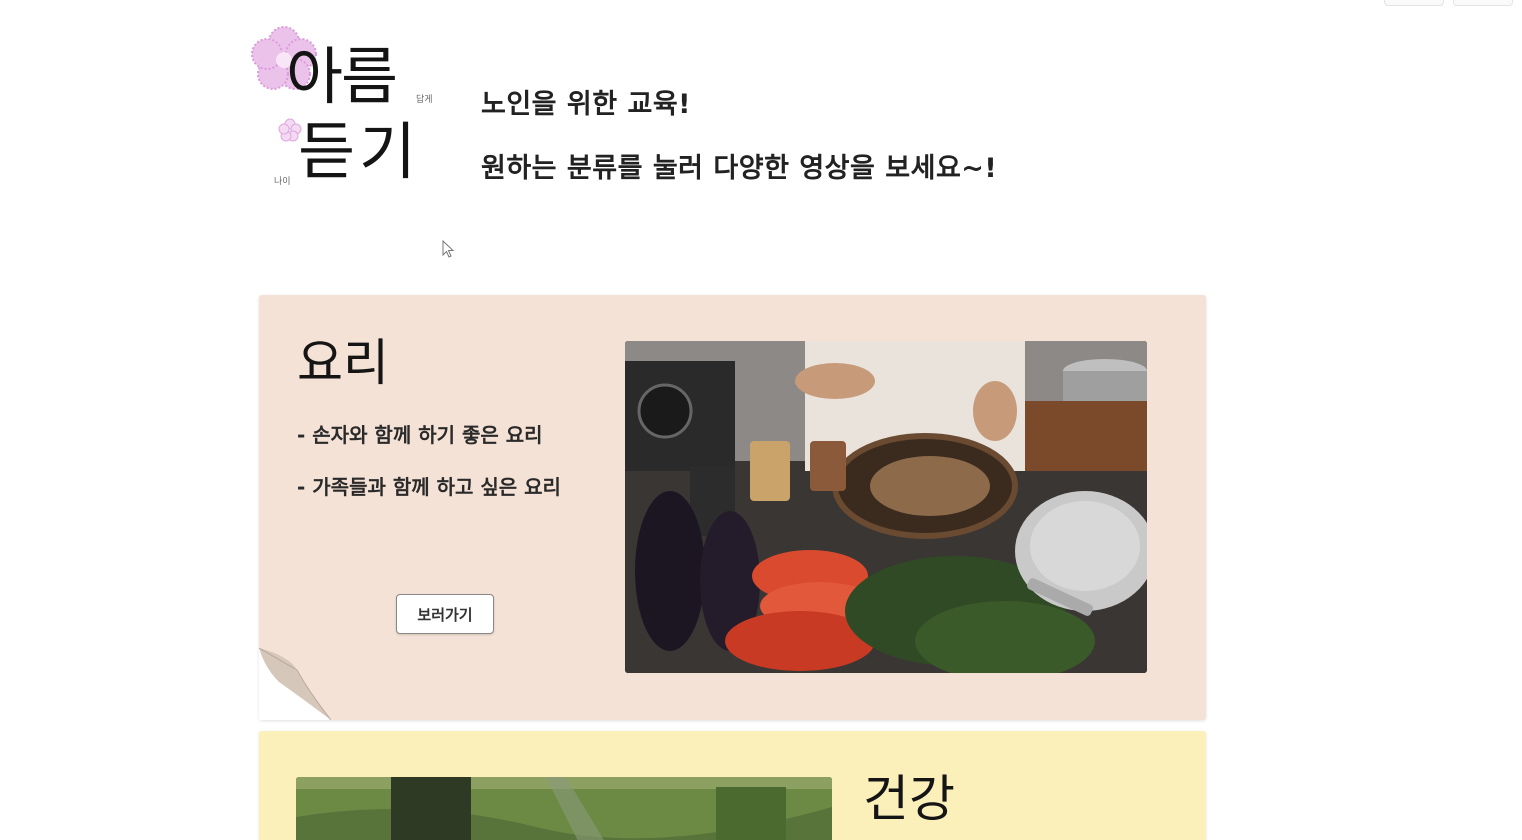 The height and width of the screenshot is (840, 1522). Describe the element at coordinates (295, 684) in the screenshot. I see `page-curl-decoration` at that location.